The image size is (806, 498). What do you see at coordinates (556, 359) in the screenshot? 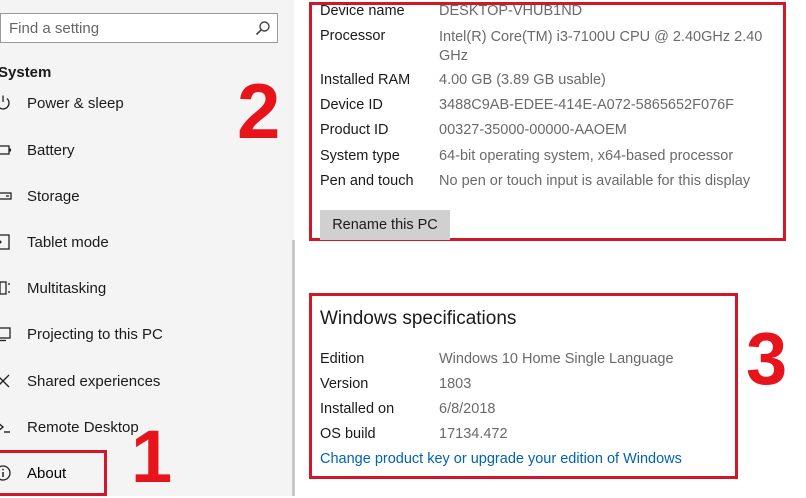
I see `spec-value: Windows 10 Home Single Language` at bounding box center [556, 359].